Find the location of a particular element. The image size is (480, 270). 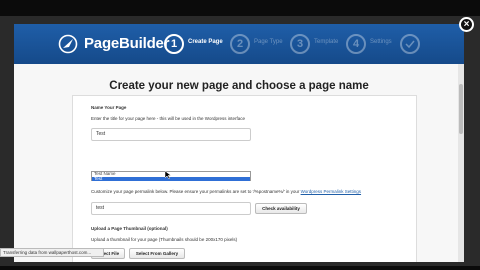

step-label: Create Page is located at coordinates (205, 42).